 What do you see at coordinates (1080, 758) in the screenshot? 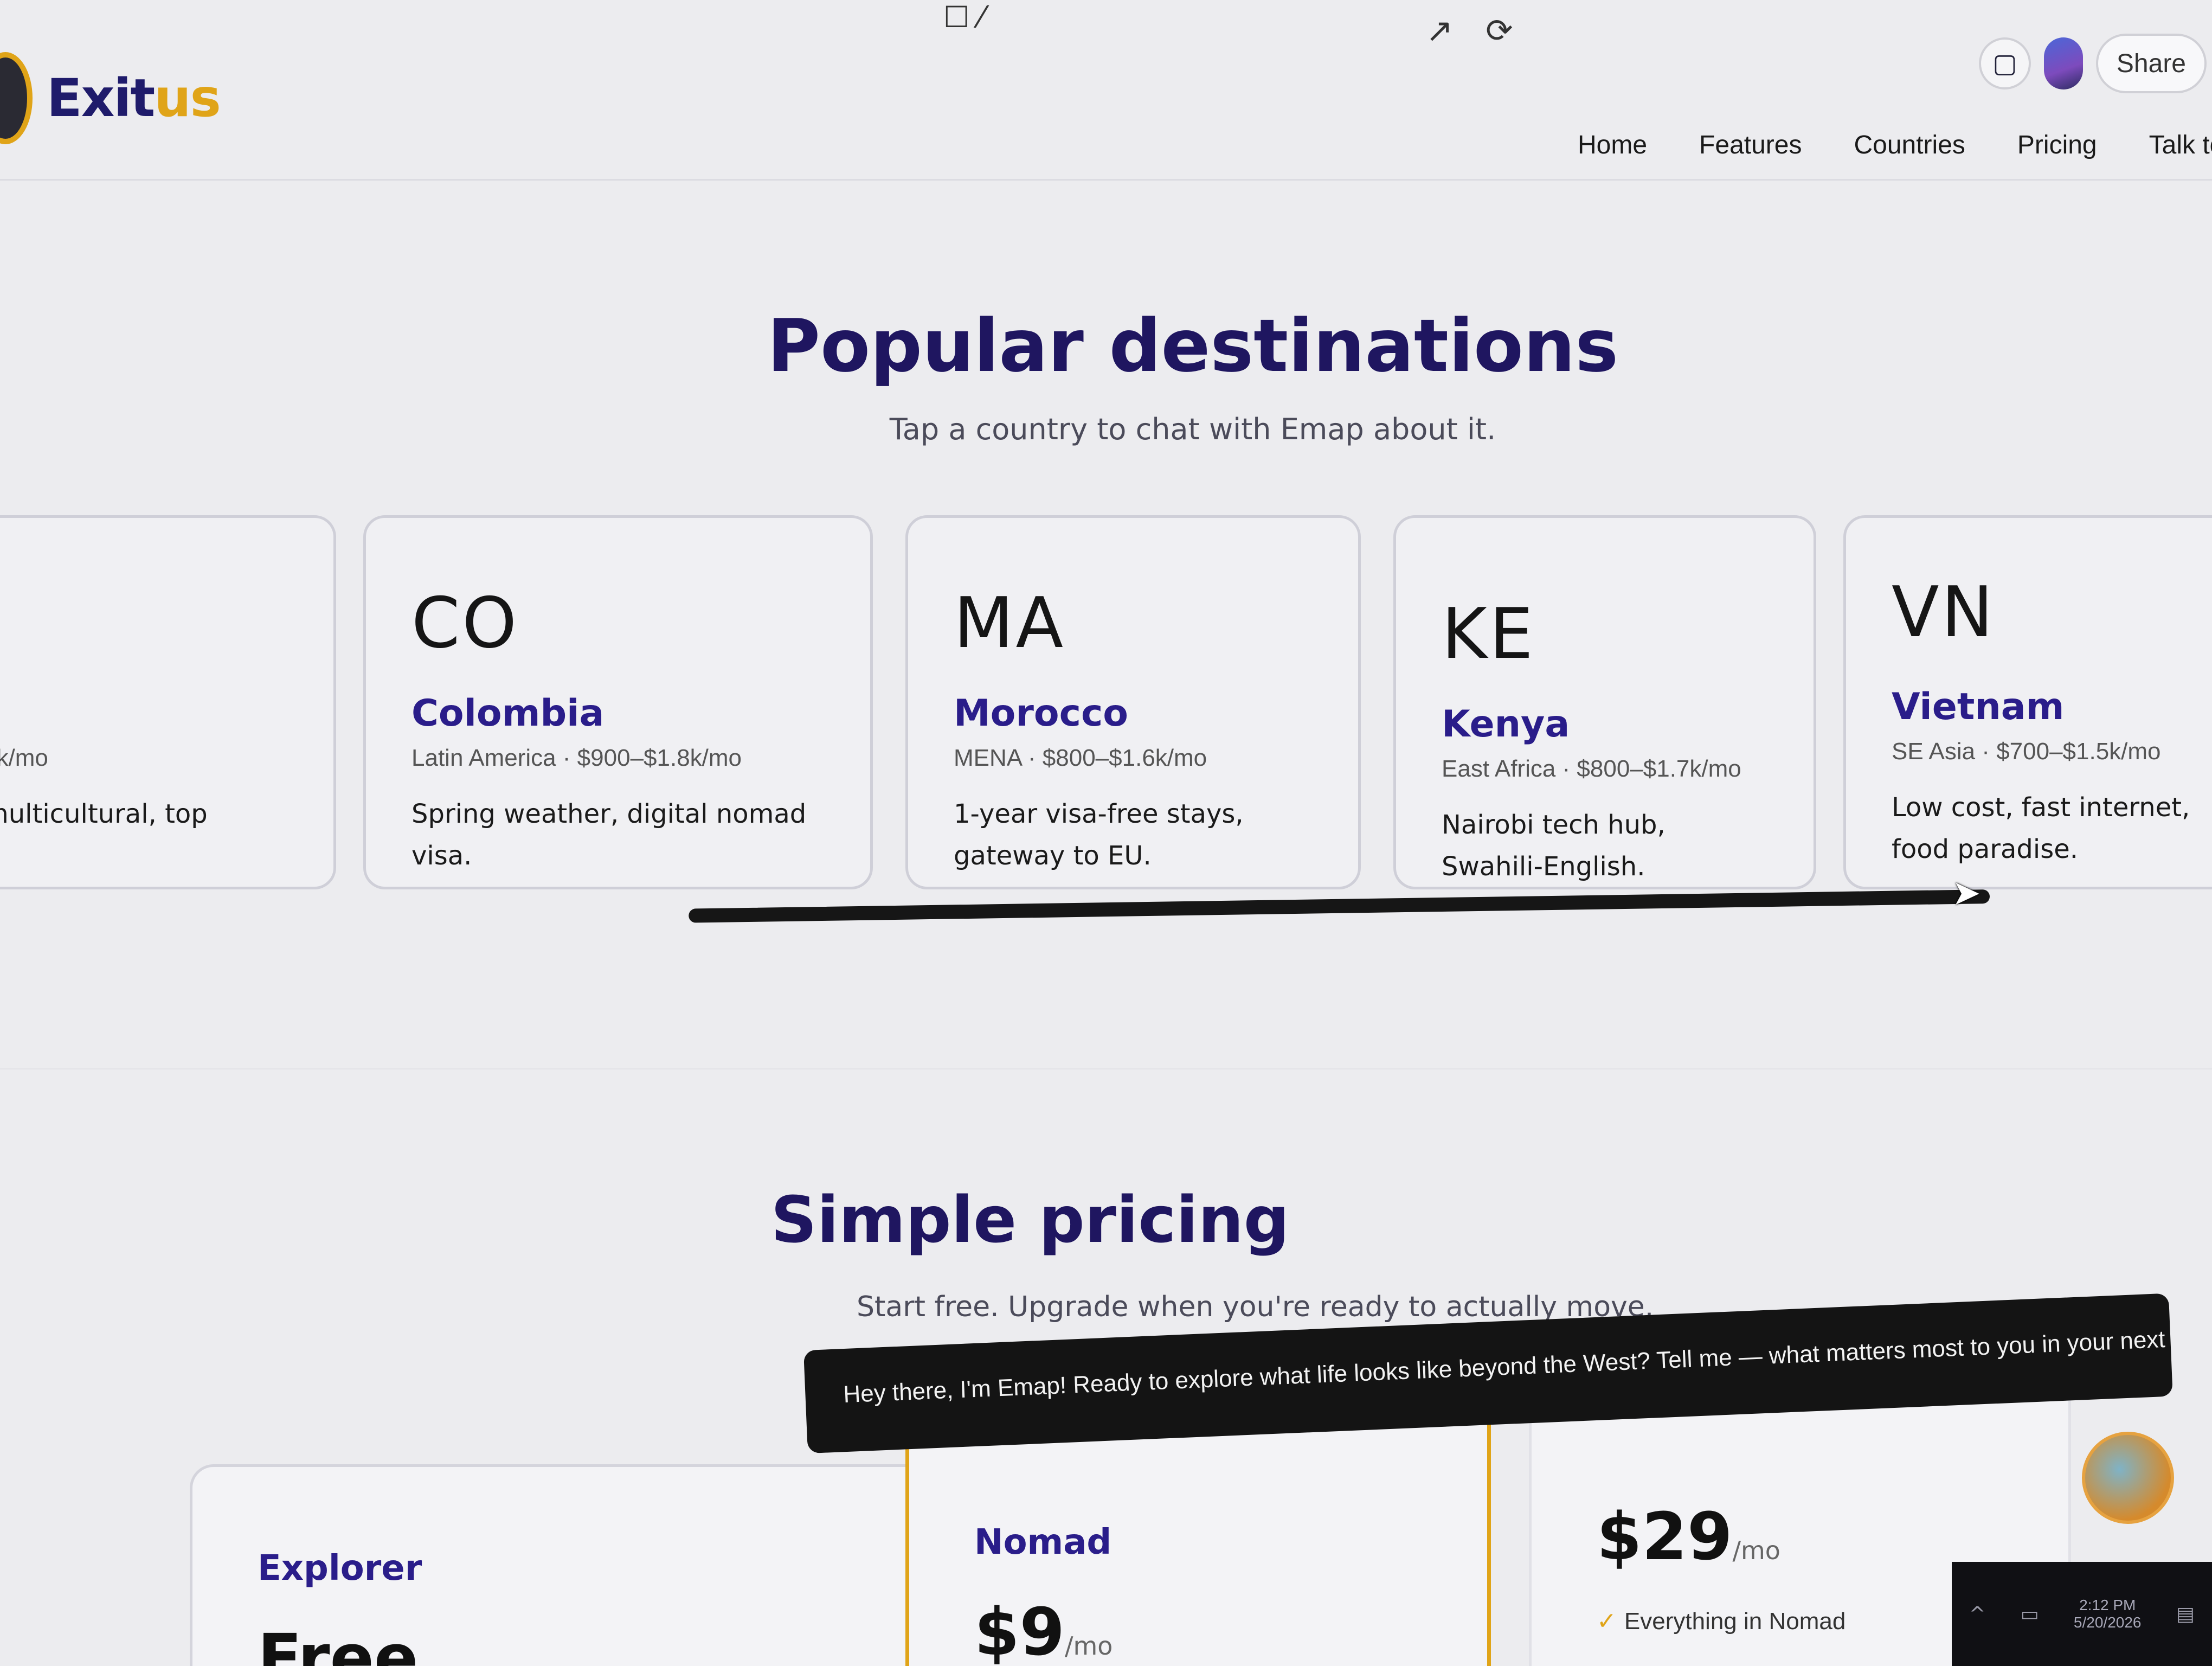
I see `card-meta: MENA · $800–$1.6k/mo` at bounding box center [1080, 758].